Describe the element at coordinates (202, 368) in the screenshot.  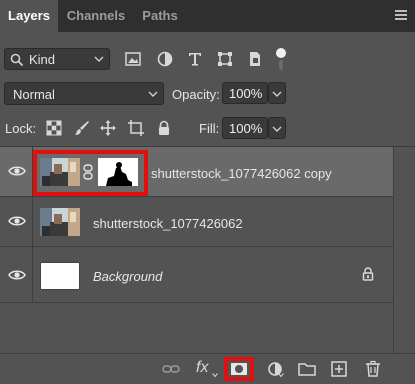
I see `add-layer-style-button: fx` at that location.